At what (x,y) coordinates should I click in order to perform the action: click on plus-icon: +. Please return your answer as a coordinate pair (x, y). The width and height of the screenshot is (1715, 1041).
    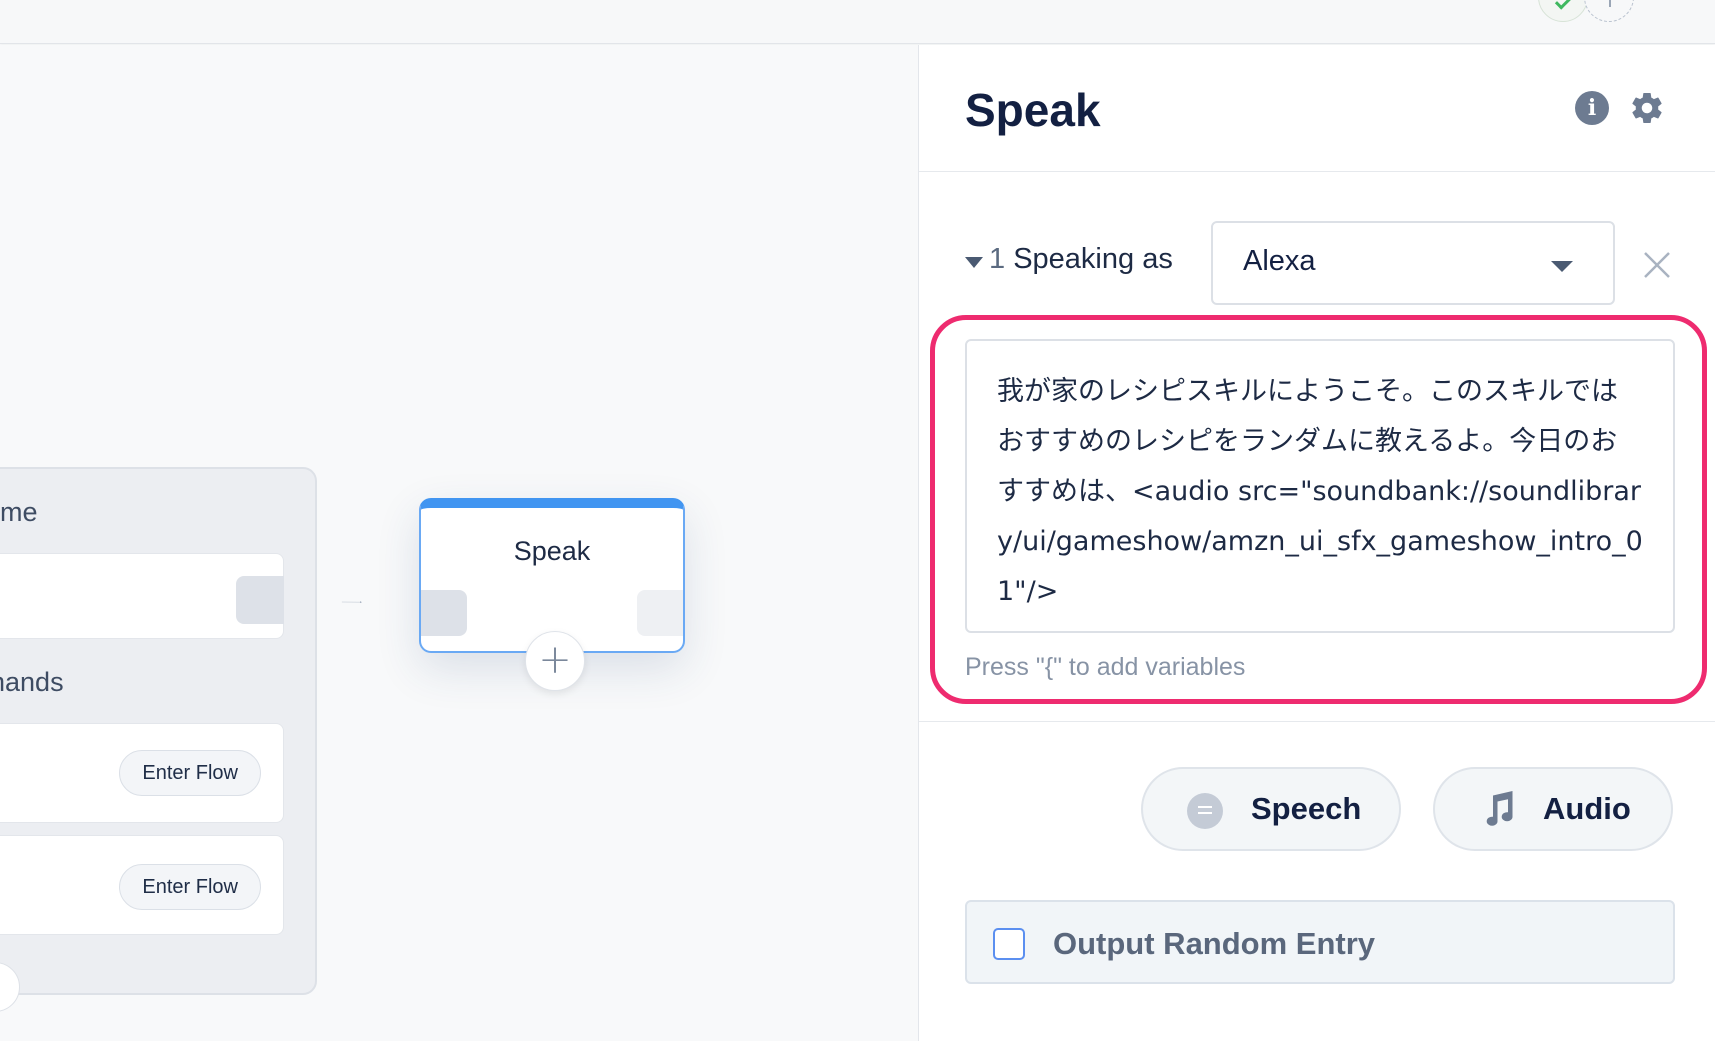
    Looking at the image, I should click on (555, 660).